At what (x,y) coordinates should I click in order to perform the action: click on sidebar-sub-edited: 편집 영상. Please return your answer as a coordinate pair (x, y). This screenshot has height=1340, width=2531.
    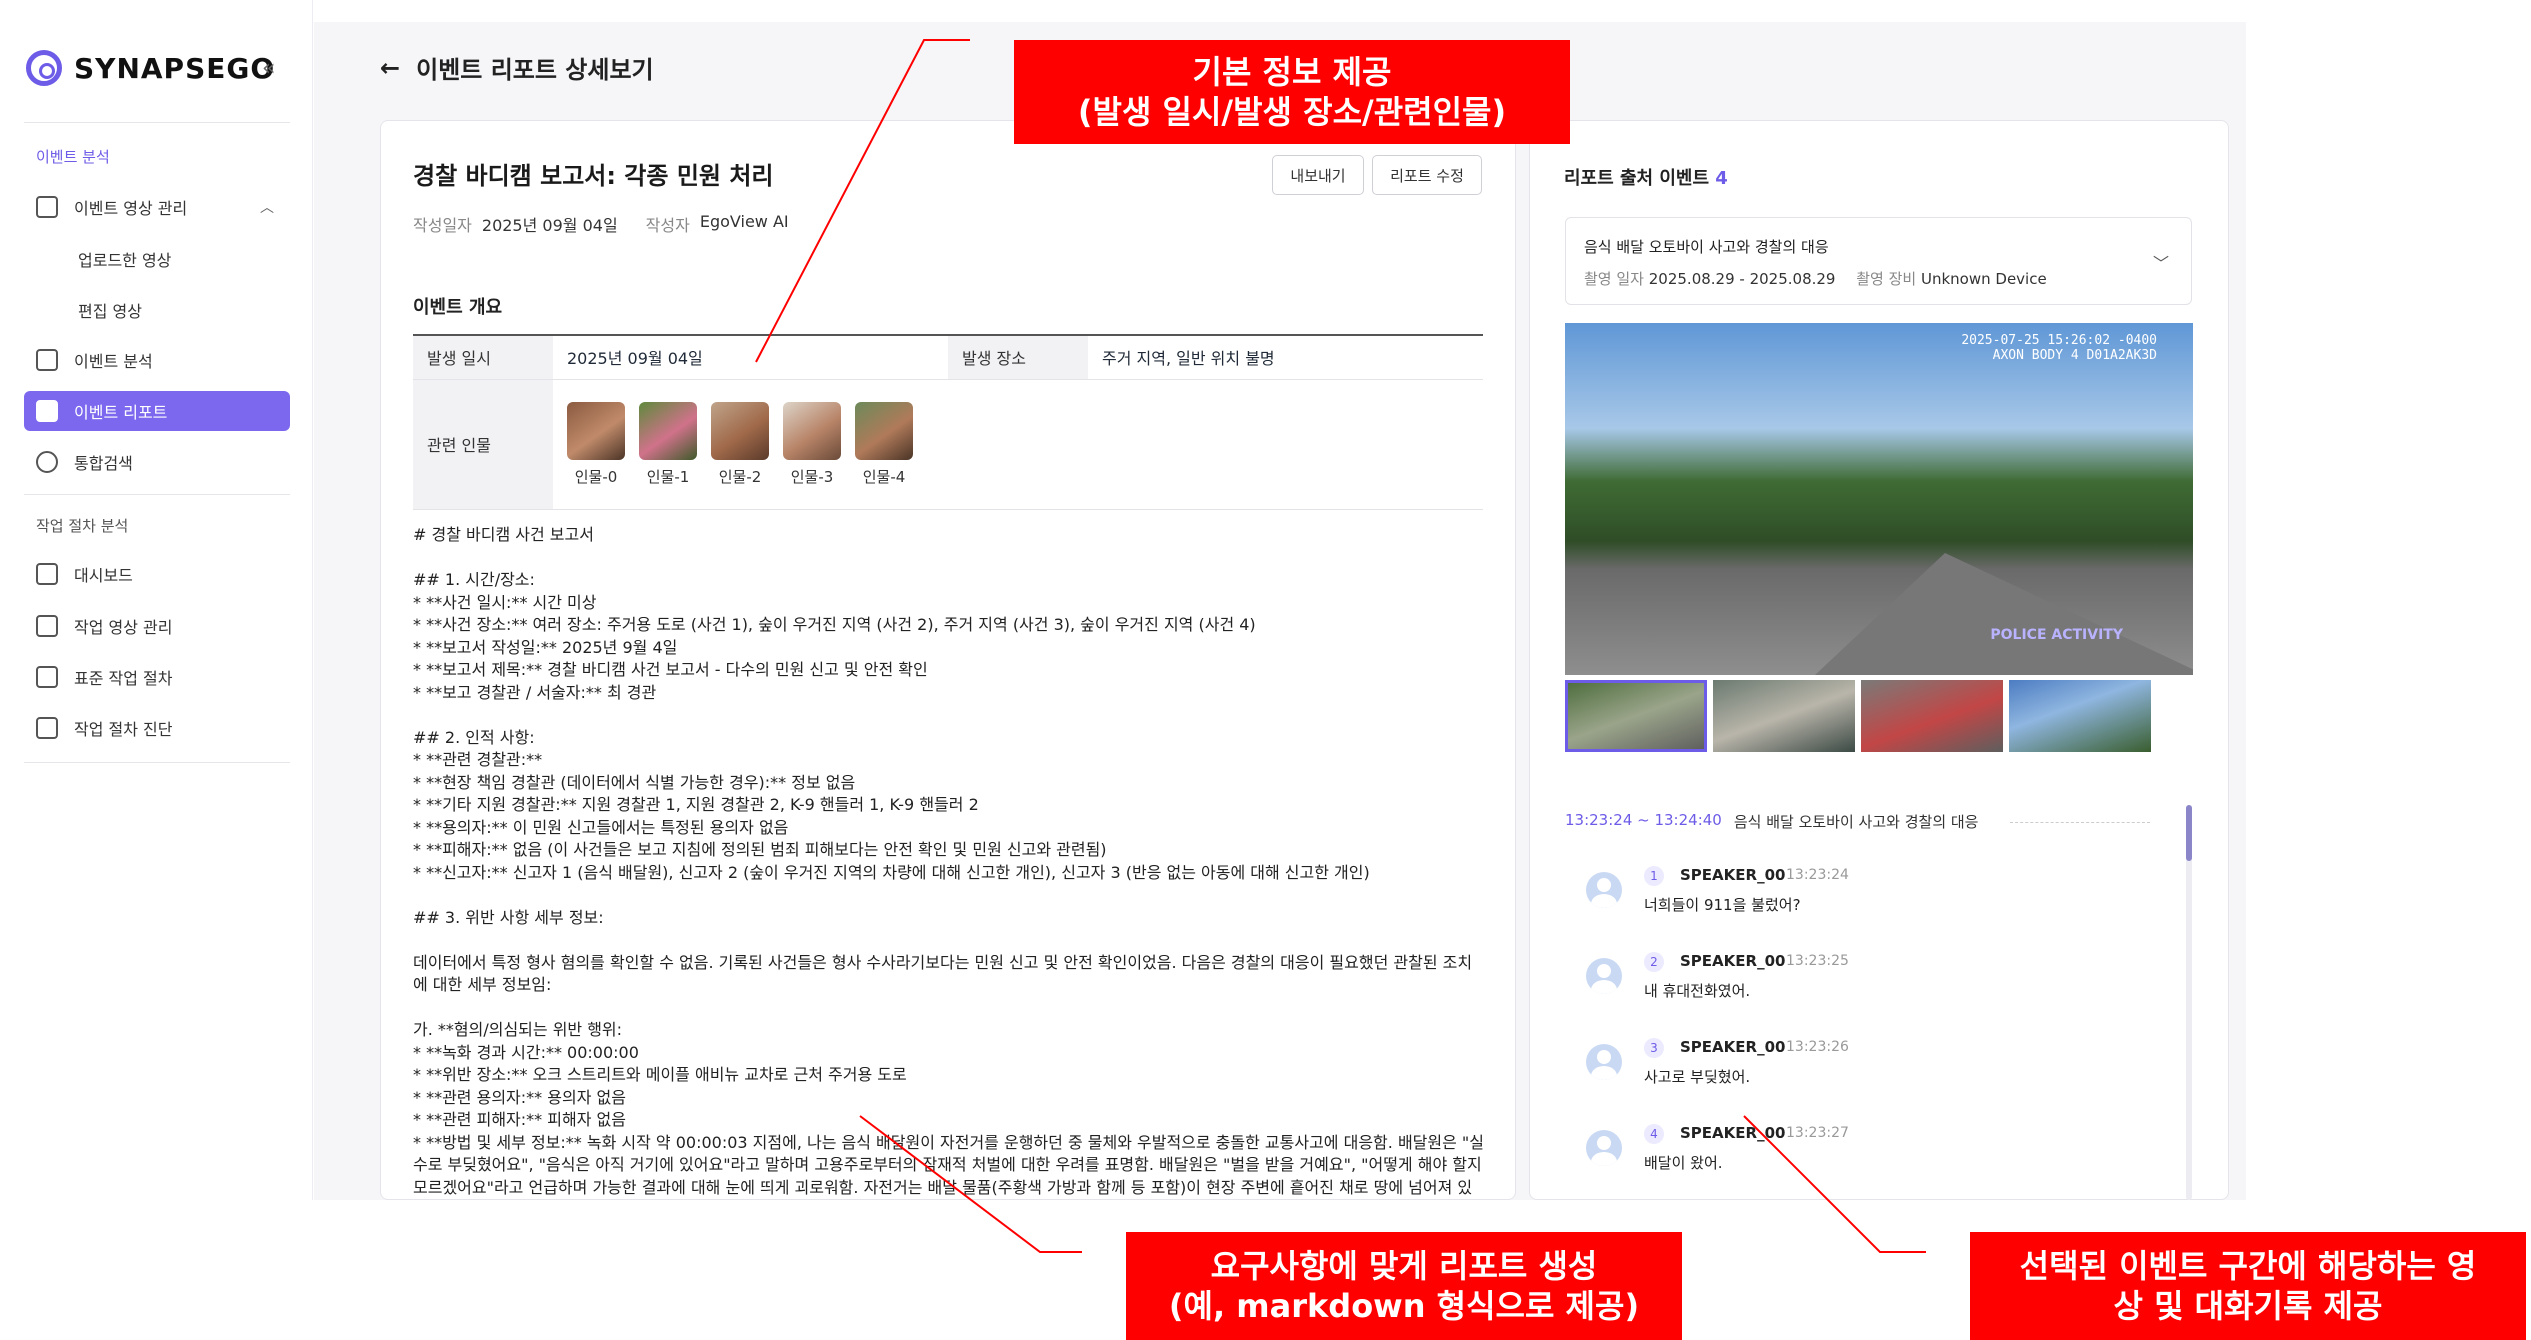
    Looking at the image, I should click on (110, 310).